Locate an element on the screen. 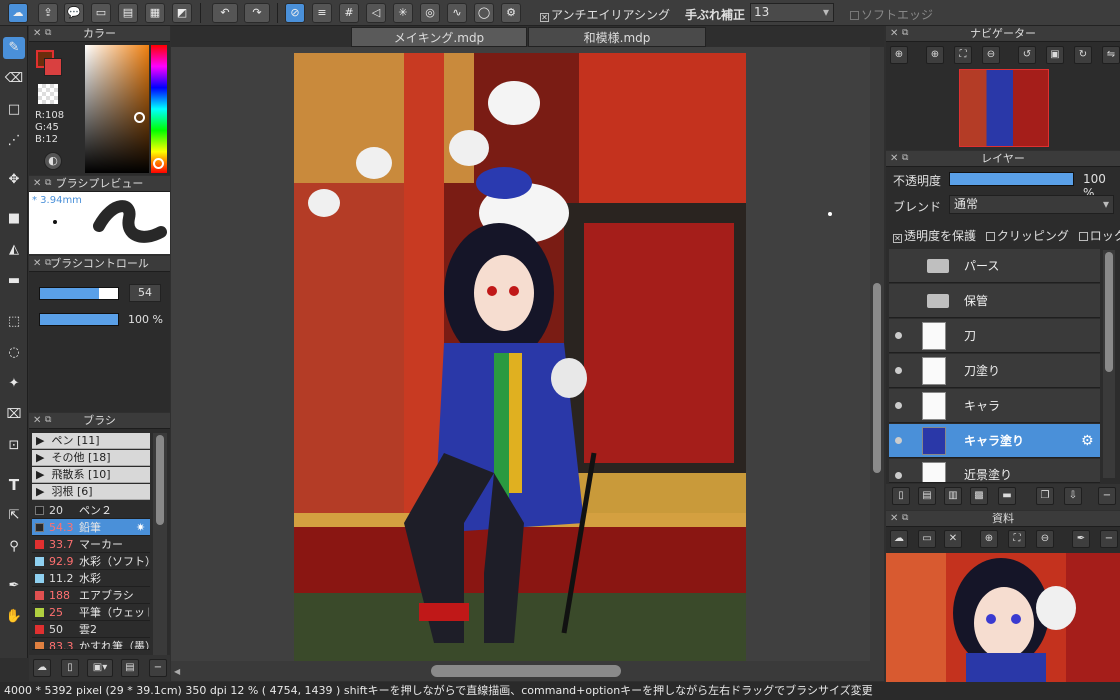  vanish-snap-icon: ◁ is located at coordinates (376, 13).